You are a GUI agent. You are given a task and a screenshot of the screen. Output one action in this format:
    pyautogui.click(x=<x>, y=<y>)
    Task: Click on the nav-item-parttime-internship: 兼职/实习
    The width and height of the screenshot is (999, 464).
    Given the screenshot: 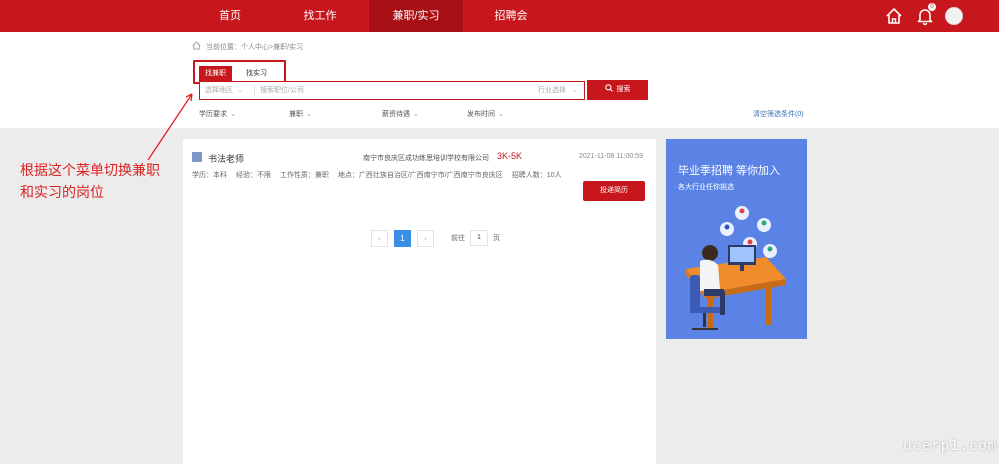 What is the action you would take?
    pyautogui.click(x=416, y=16)
    